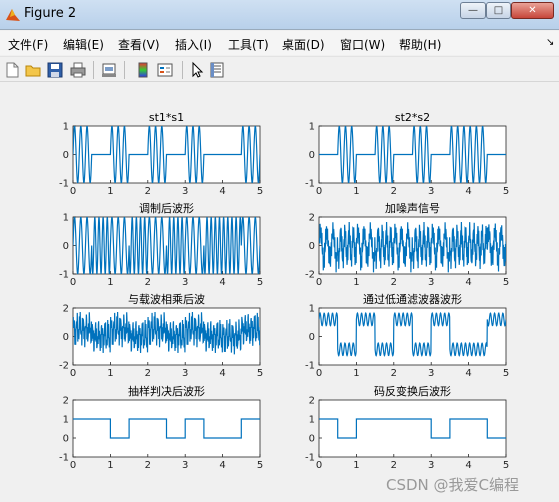  What do you see at coordinates (28, 44) in the screenshot?
I see `menu-item-0: 文件(F)` at bounding box center [28, 44].